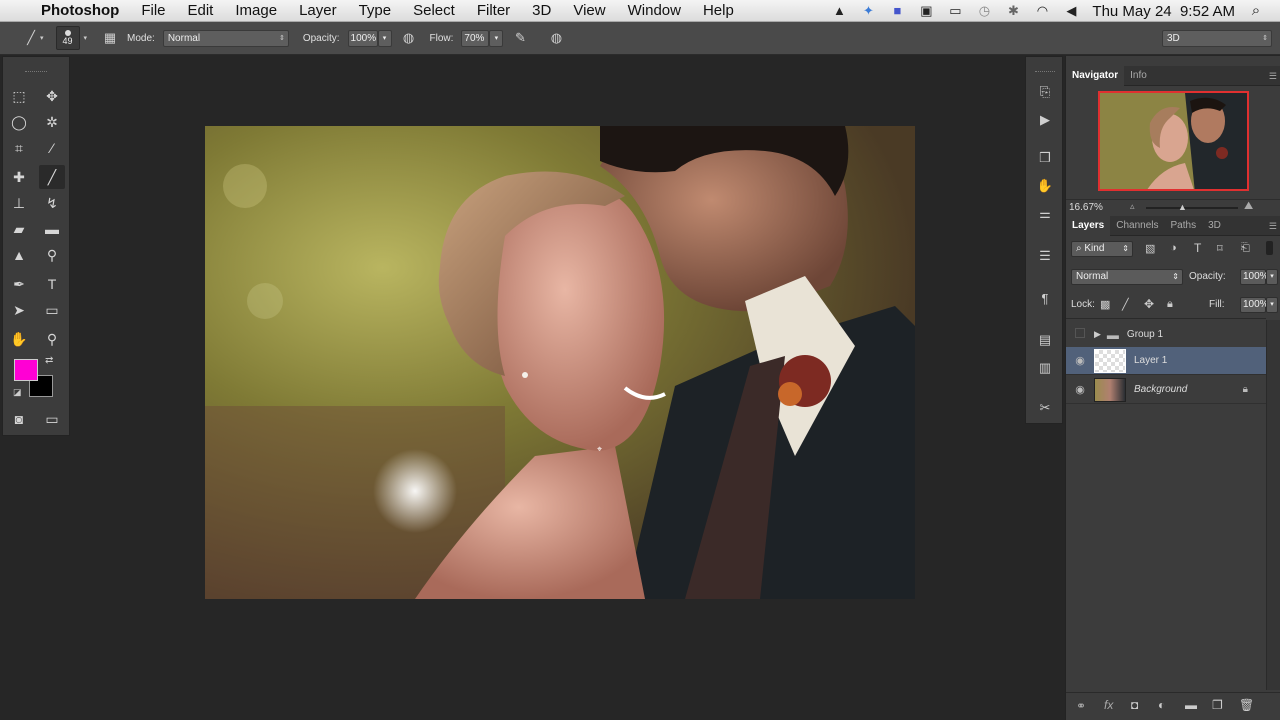  I want to click on opacity-input: 100%, so click(362, 38).